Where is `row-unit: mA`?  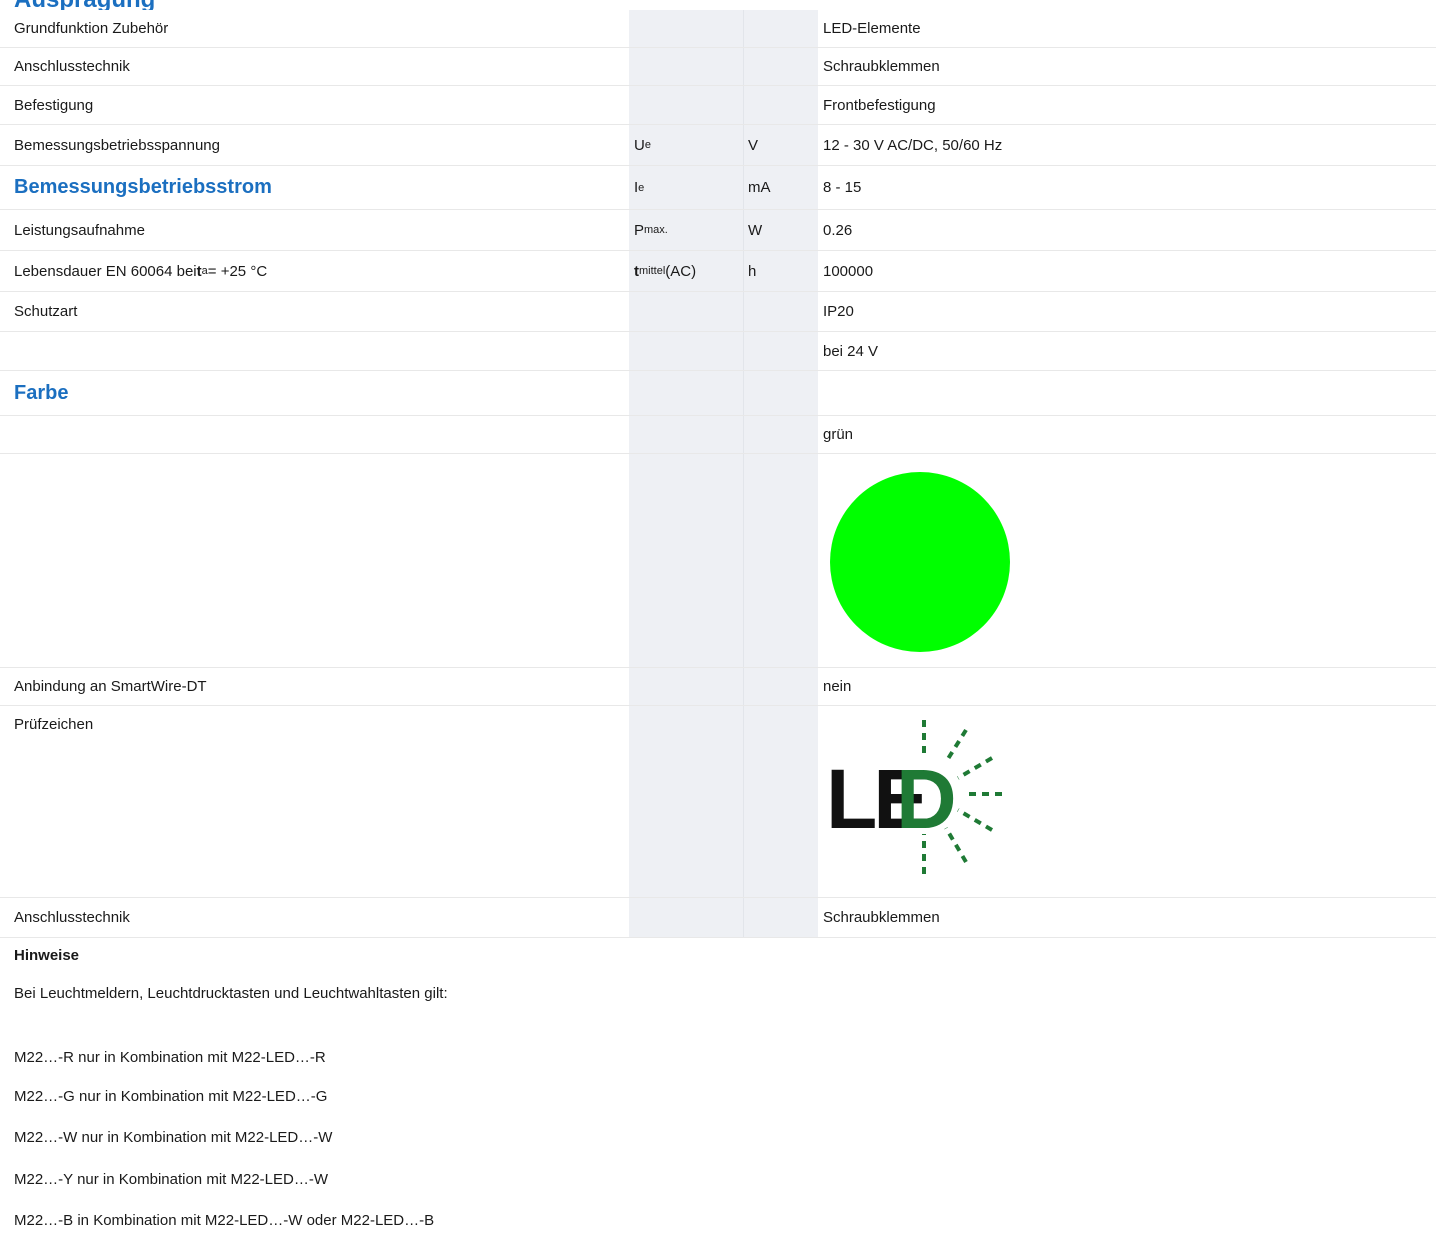
row-unit: mA is located at coordinates (759, 187).